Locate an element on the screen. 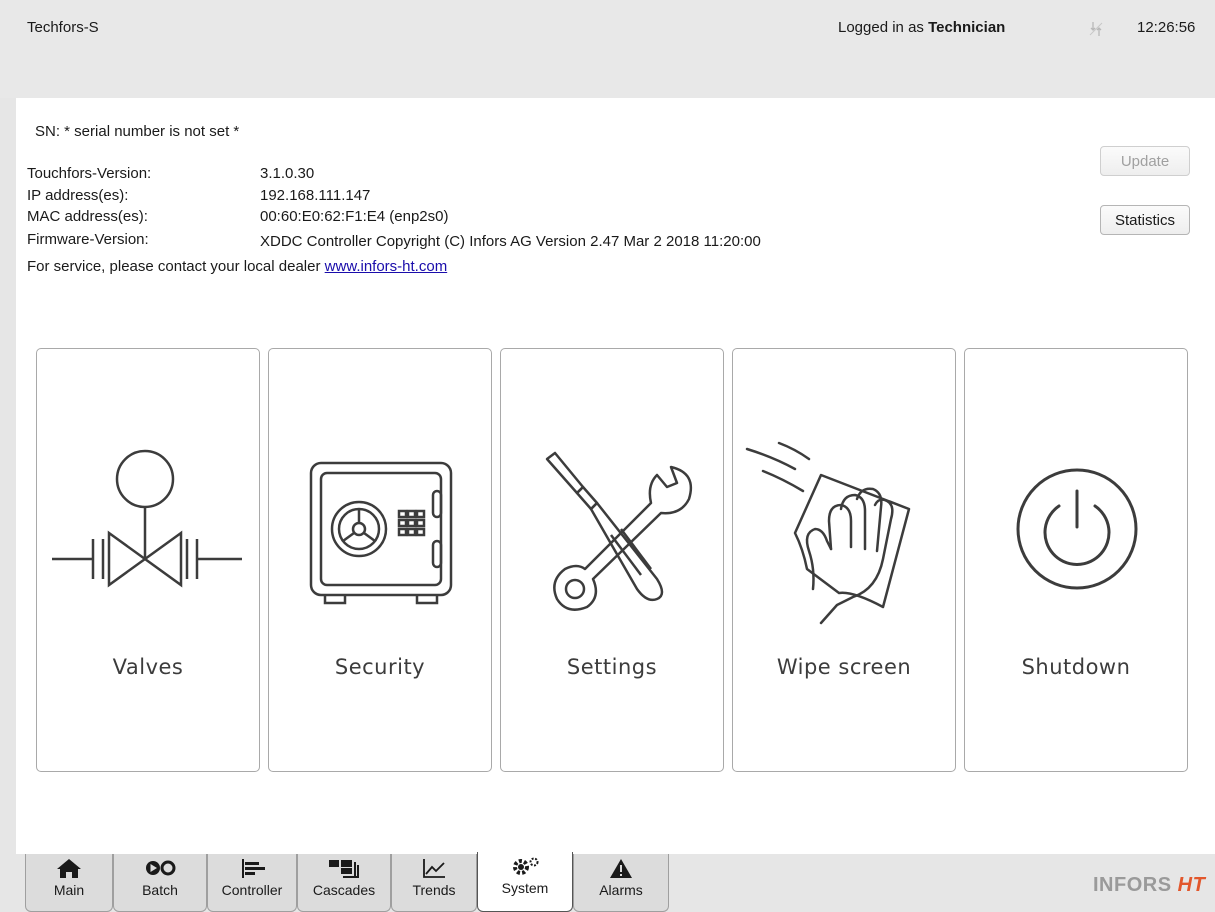 The height and width of the screenshot is (912, 1215). login-user: Technician is located at coordinates (967, 27).